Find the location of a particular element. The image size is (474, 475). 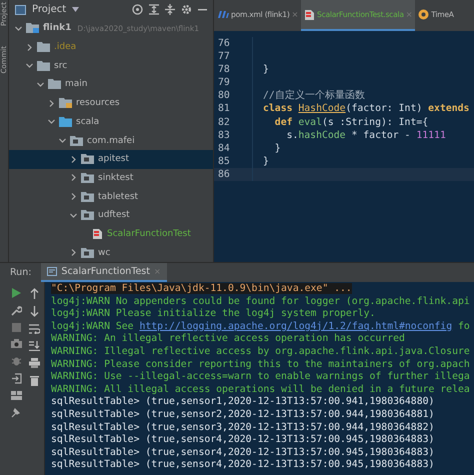

tree-item-label: tabletest is located at coordinates (118, 197).